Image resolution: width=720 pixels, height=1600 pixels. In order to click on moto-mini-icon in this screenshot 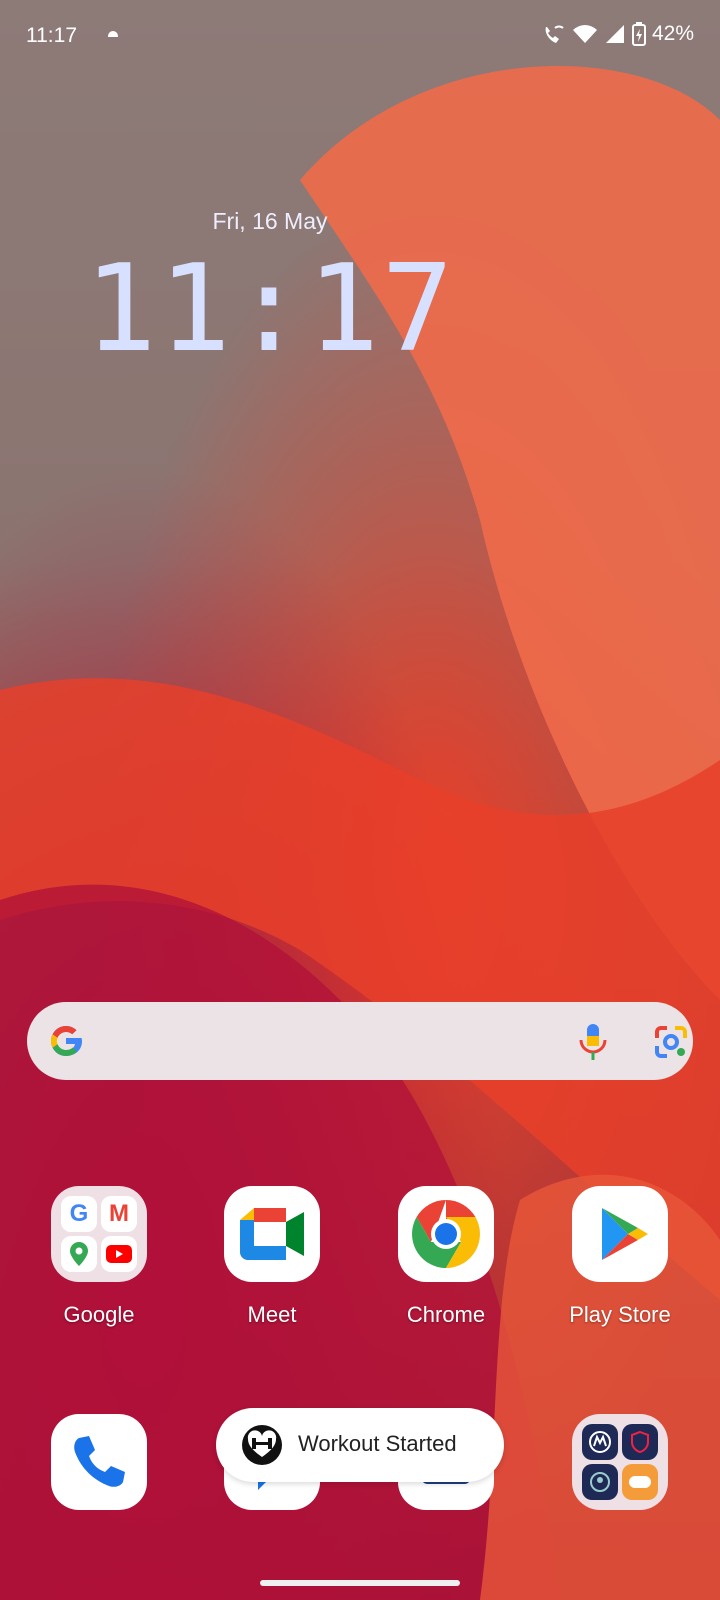, I will do `click(600, 1442)`.